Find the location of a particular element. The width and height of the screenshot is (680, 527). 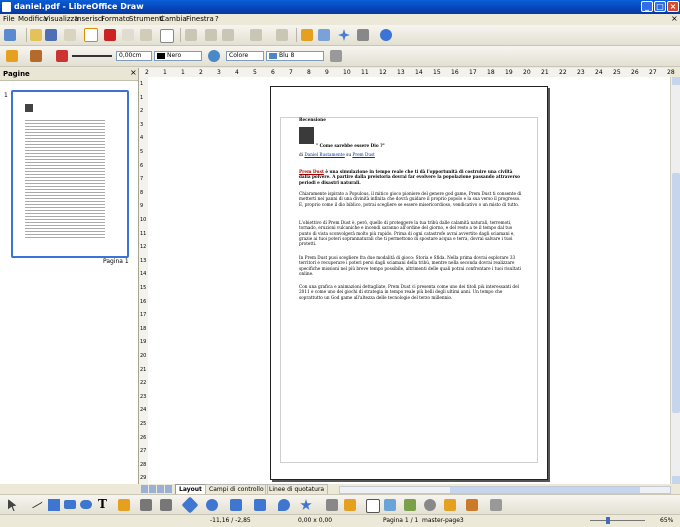

symbol-shapes-icon is located at coordinates (212, 505).